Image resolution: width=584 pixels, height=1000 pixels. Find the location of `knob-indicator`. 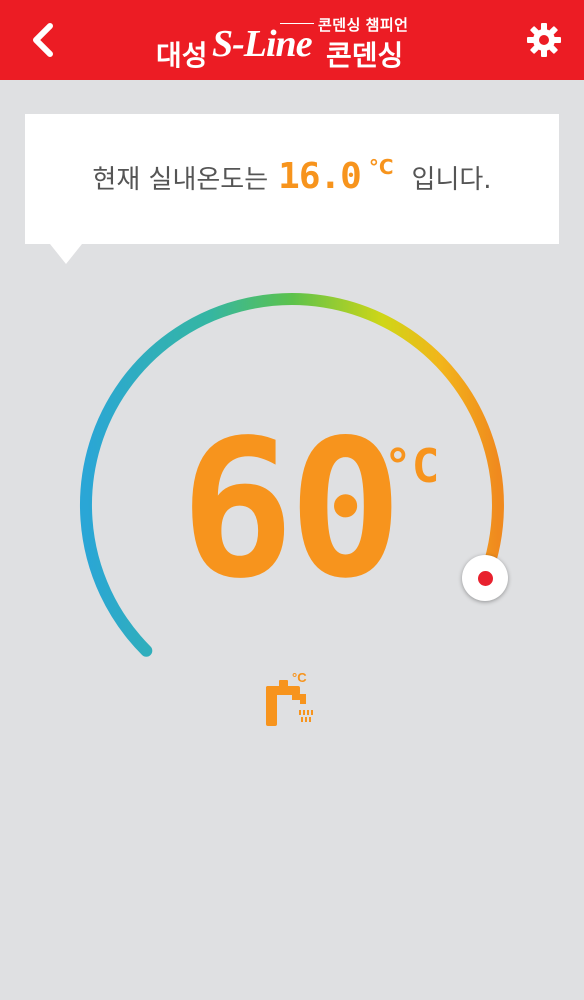

knob-indicator is located at coordinates (485, 578).